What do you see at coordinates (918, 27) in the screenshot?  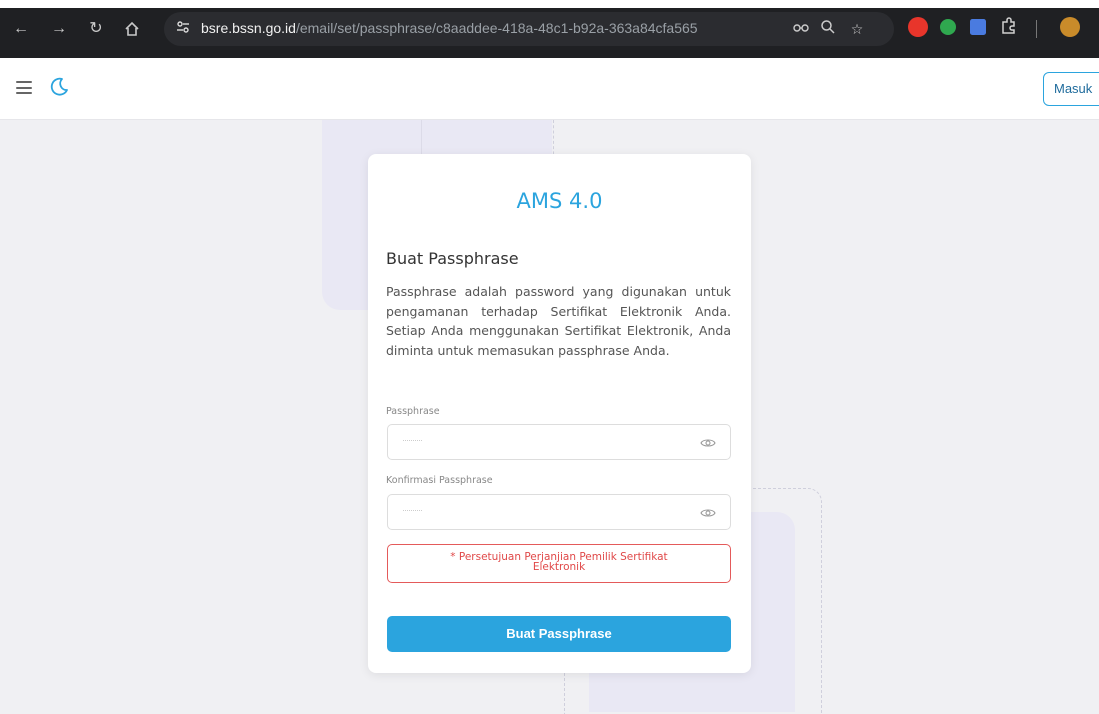 I see `extension-red-icon` at bounding box center [918, 27].